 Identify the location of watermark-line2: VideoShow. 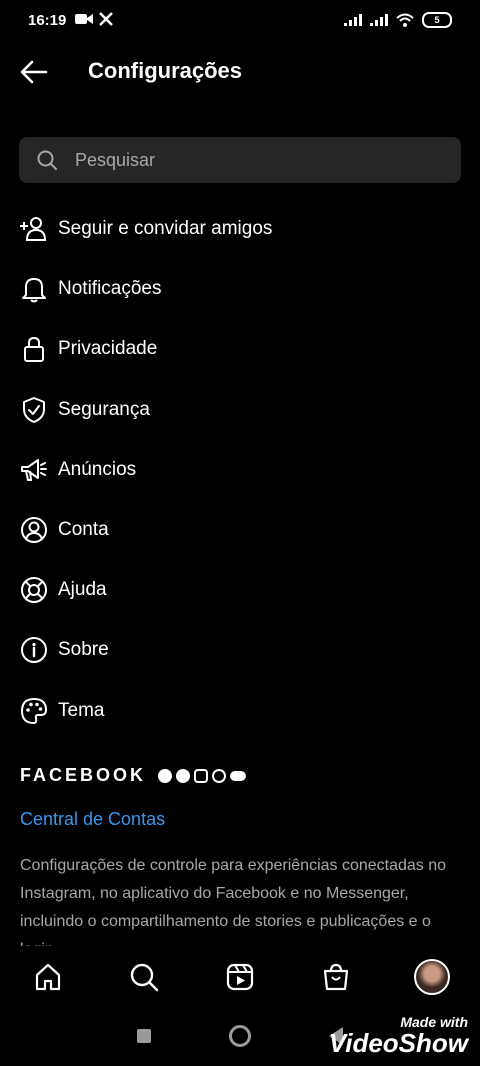
(398, 1043).